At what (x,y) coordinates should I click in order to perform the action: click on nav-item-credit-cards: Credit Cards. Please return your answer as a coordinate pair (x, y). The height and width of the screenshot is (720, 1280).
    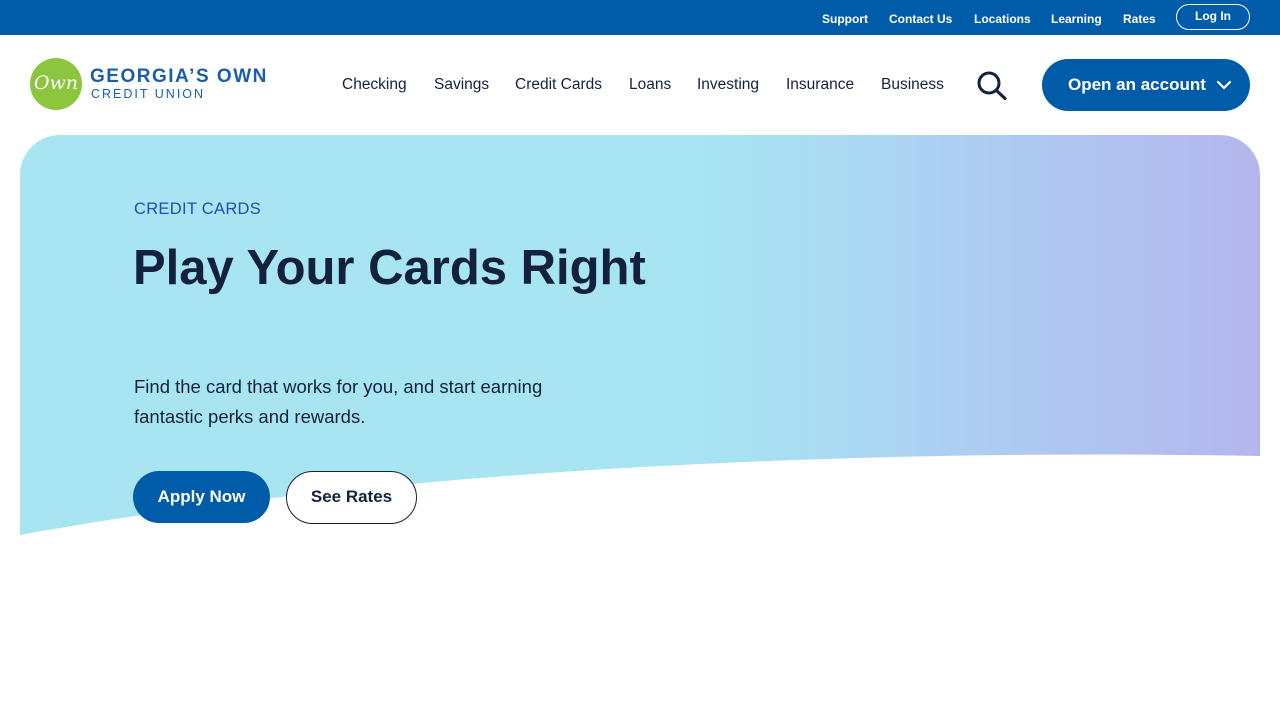
    Looking at the image, I should click on (558, 85).